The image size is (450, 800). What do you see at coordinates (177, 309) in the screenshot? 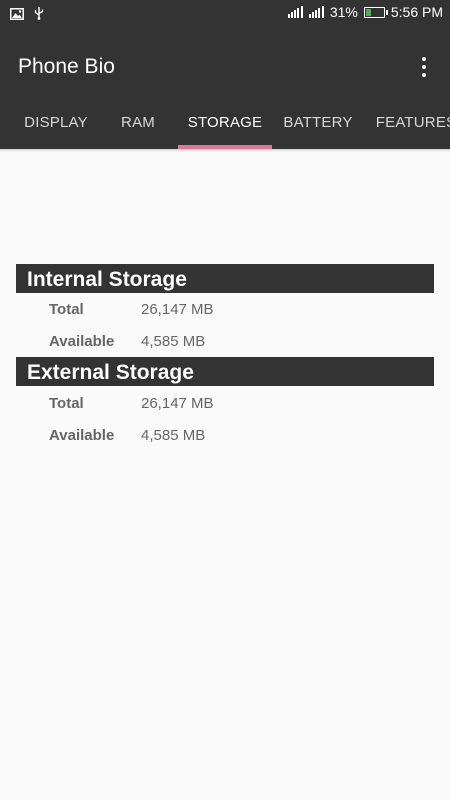
I see `internal-total-value: 26,147 MB` at bounding box center [177, 309].